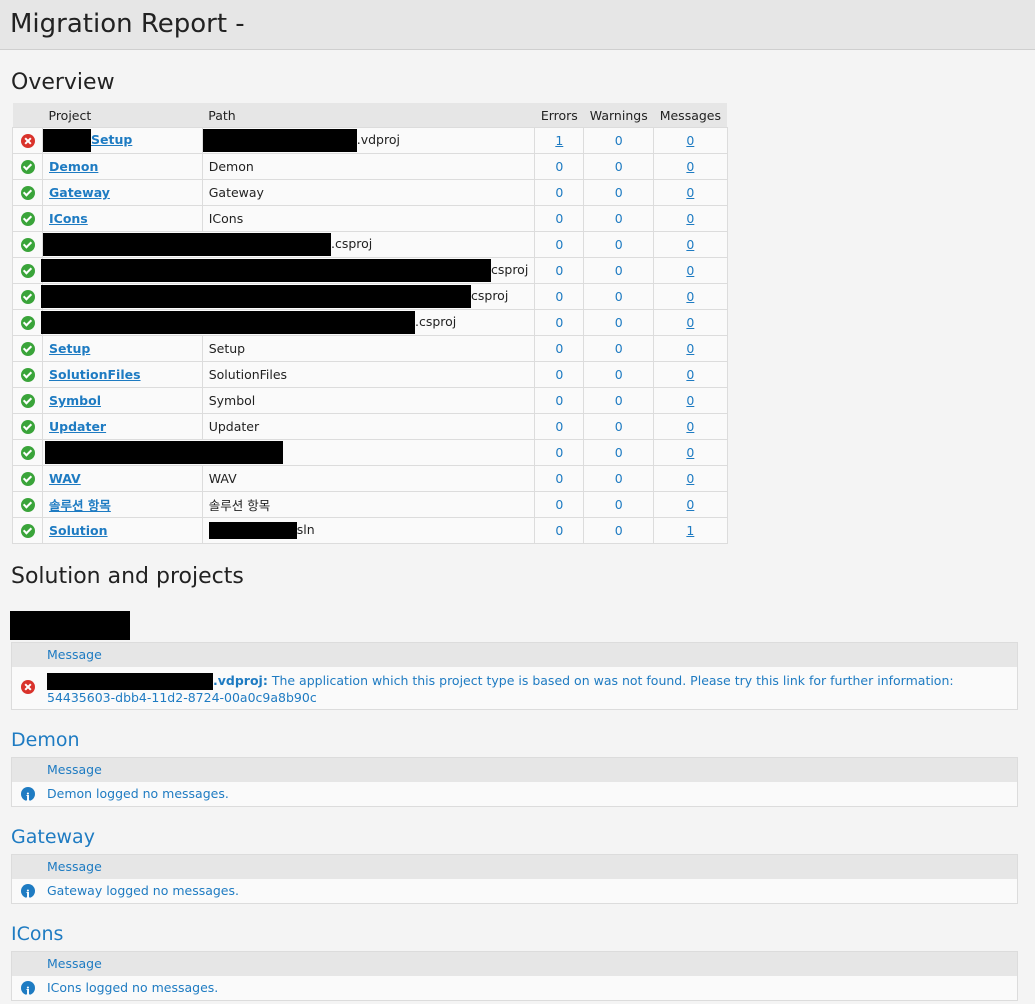 The image size is (1035, 1004). I want to click on project-path: Setup, so click(368, 348).